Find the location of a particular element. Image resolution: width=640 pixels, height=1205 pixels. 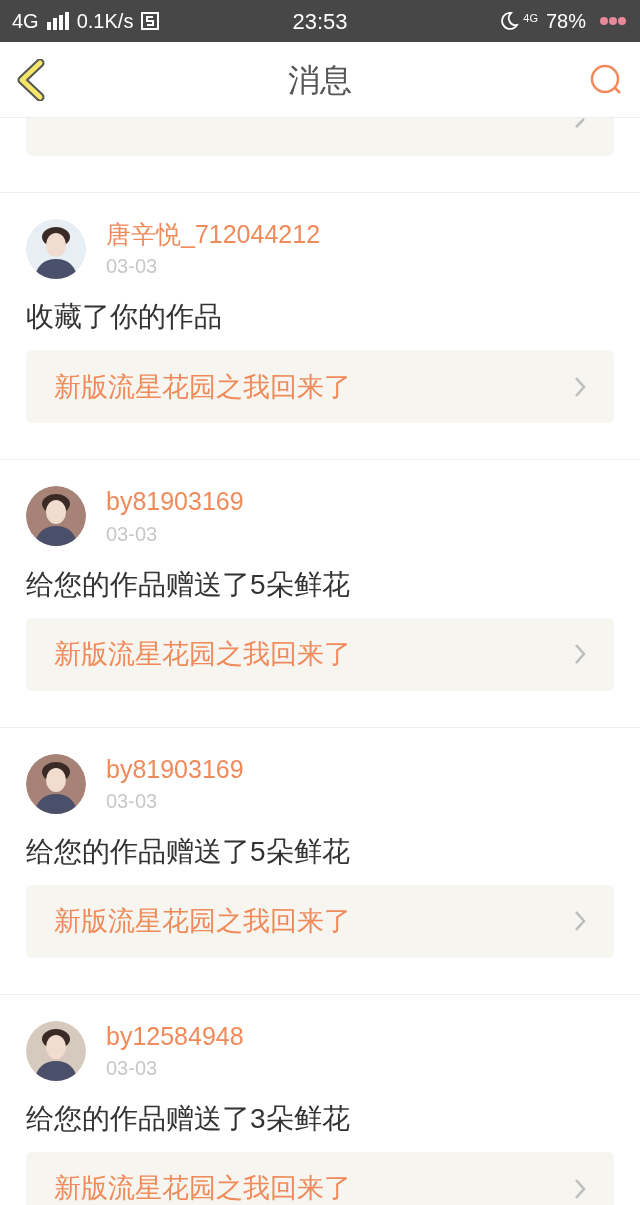

message-text: 给您的作品赠送了3朵鲜花 is located at coordinates (188, 1119).